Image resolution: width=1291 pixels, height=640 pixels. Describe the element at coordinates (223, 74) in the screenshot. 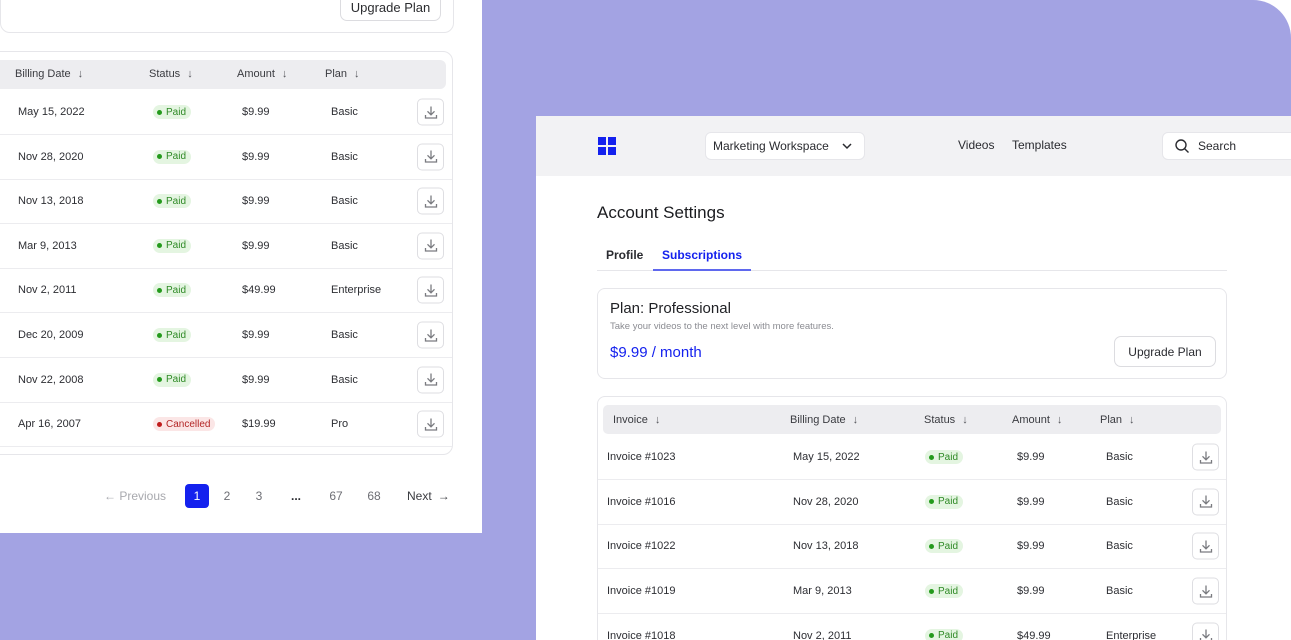

I see `table-header: Billing Date ↓ Status ↓ Amount ↓ Plan ↓` at that location.